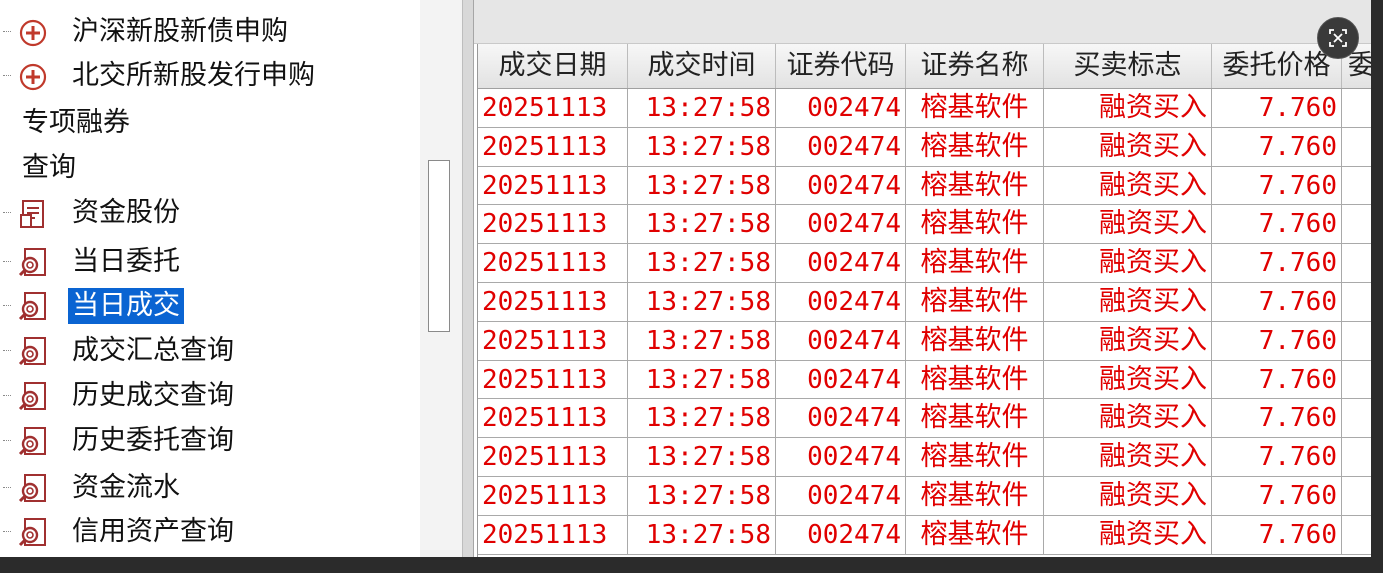 This screenshot has height=573, width=1383. Describe the element at coordinates (33, 214) in the screenshot. I see `document-icon` at that location.